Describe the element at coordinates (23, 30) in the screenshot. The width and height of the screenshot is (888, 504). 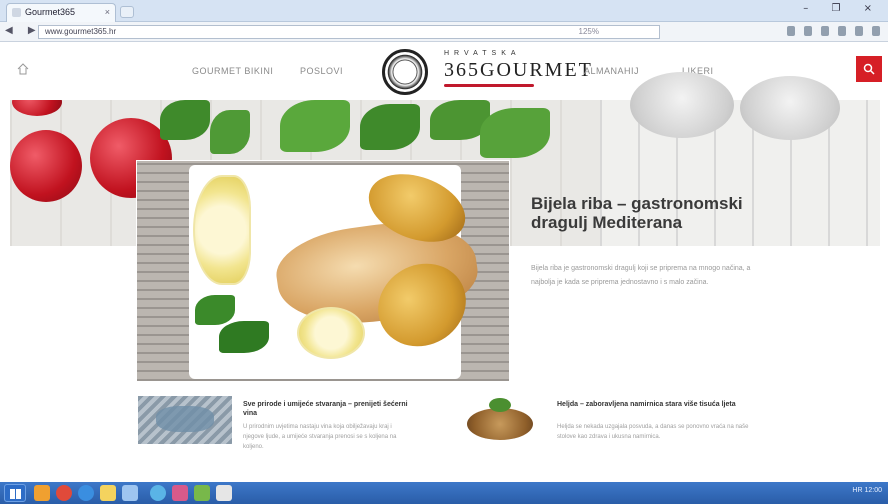
I see `back-forward-buttons: ◀ ▶` at that location.